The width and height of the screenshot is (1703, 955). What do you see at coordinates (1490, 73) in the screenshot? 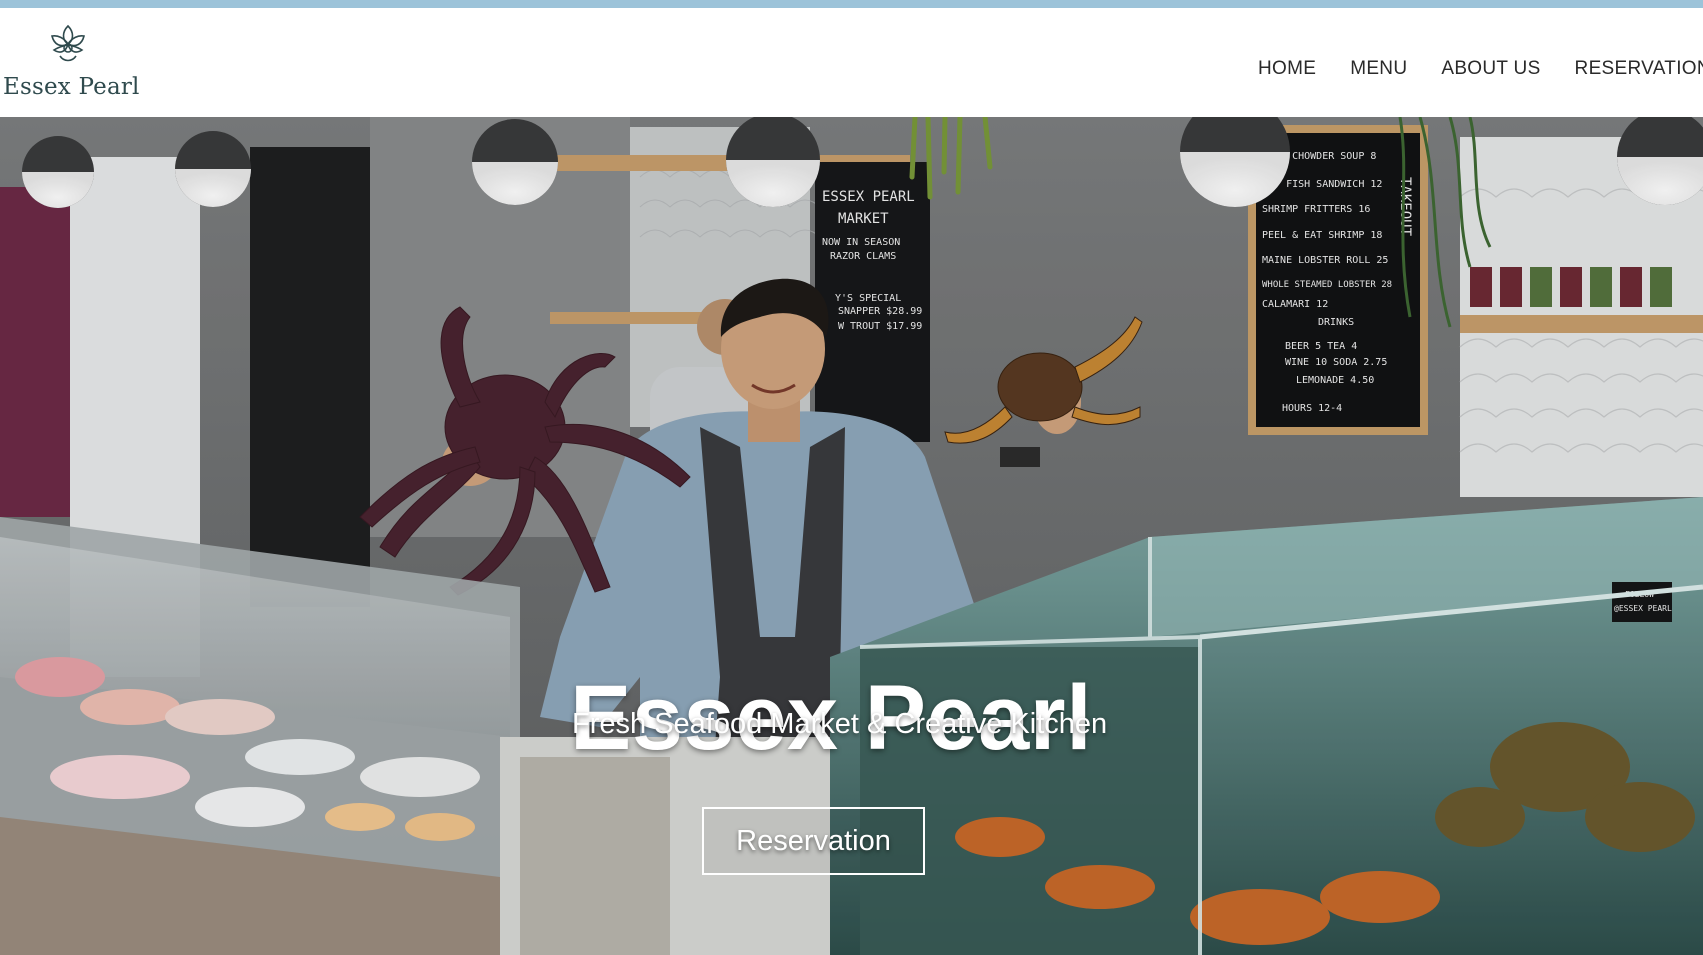
I see `nav-about-us: ABOUT US` at bounding box center [1490, 73].